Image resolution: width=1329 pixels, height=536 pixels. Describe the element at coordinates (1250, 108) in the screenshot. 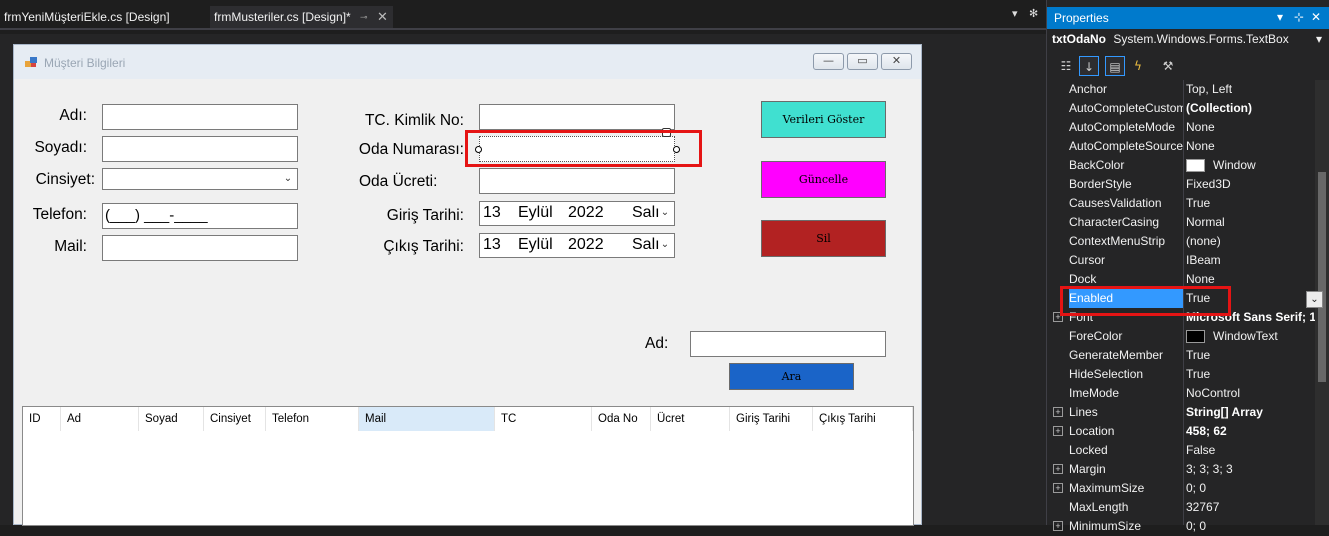

I see `property-value: (Collection)` at that location.